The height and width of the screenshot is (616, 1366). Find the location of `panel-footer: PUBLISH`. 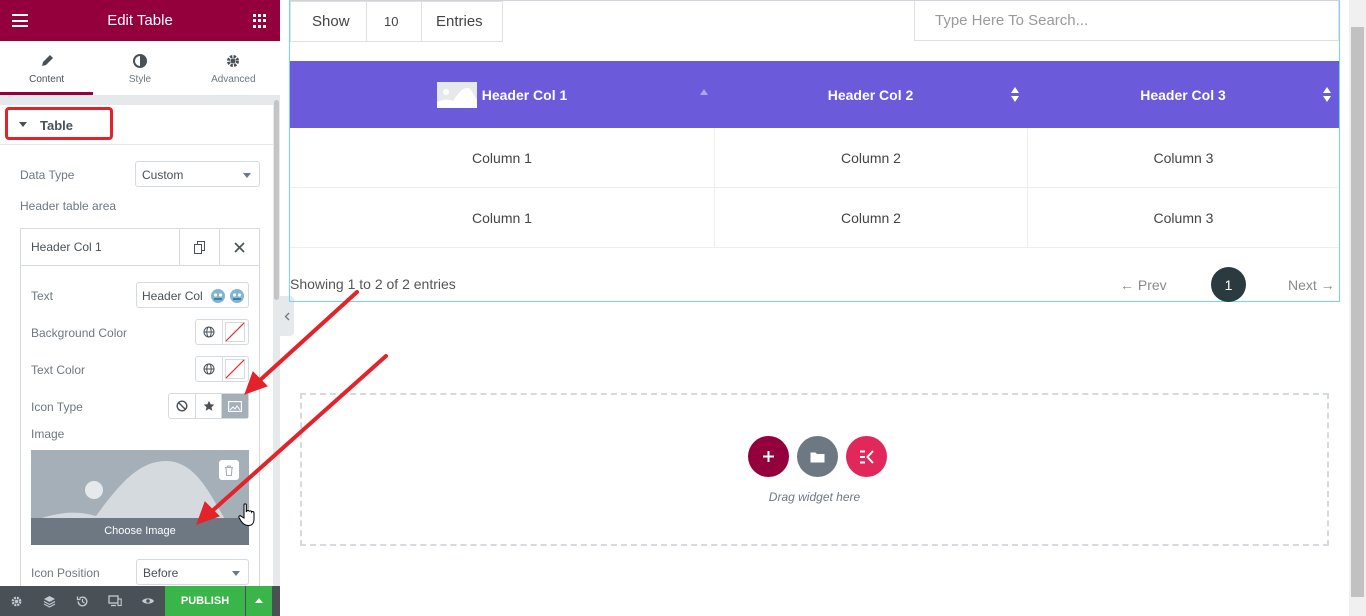

panel-footer: PUBLISH is located at coordinates (140, 601).